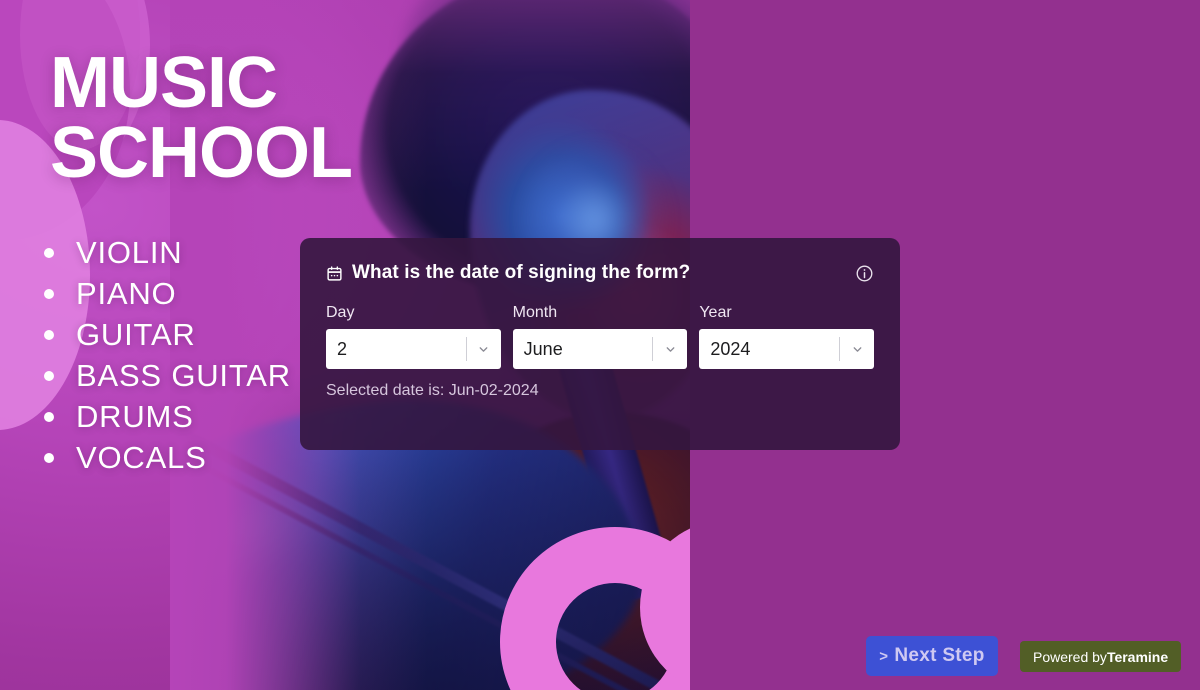 This screenshot has width=1200, height=690. What do you see at coordinates (939, 655) in the screenshot?
I see `next-step-label: Next Step` at bounding box center [939, 655].